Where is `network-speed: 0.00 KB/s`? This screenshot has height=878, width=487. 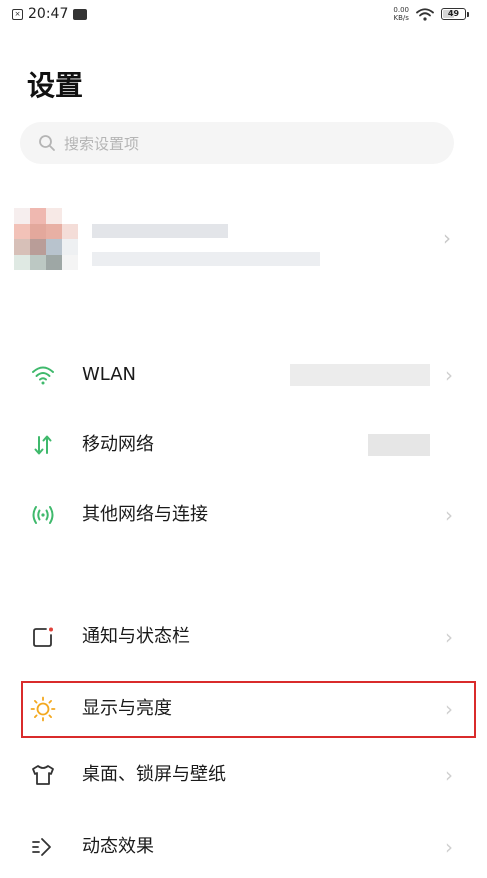
network-speed: 0.00 KB/s is located at coordinates (401, 14).